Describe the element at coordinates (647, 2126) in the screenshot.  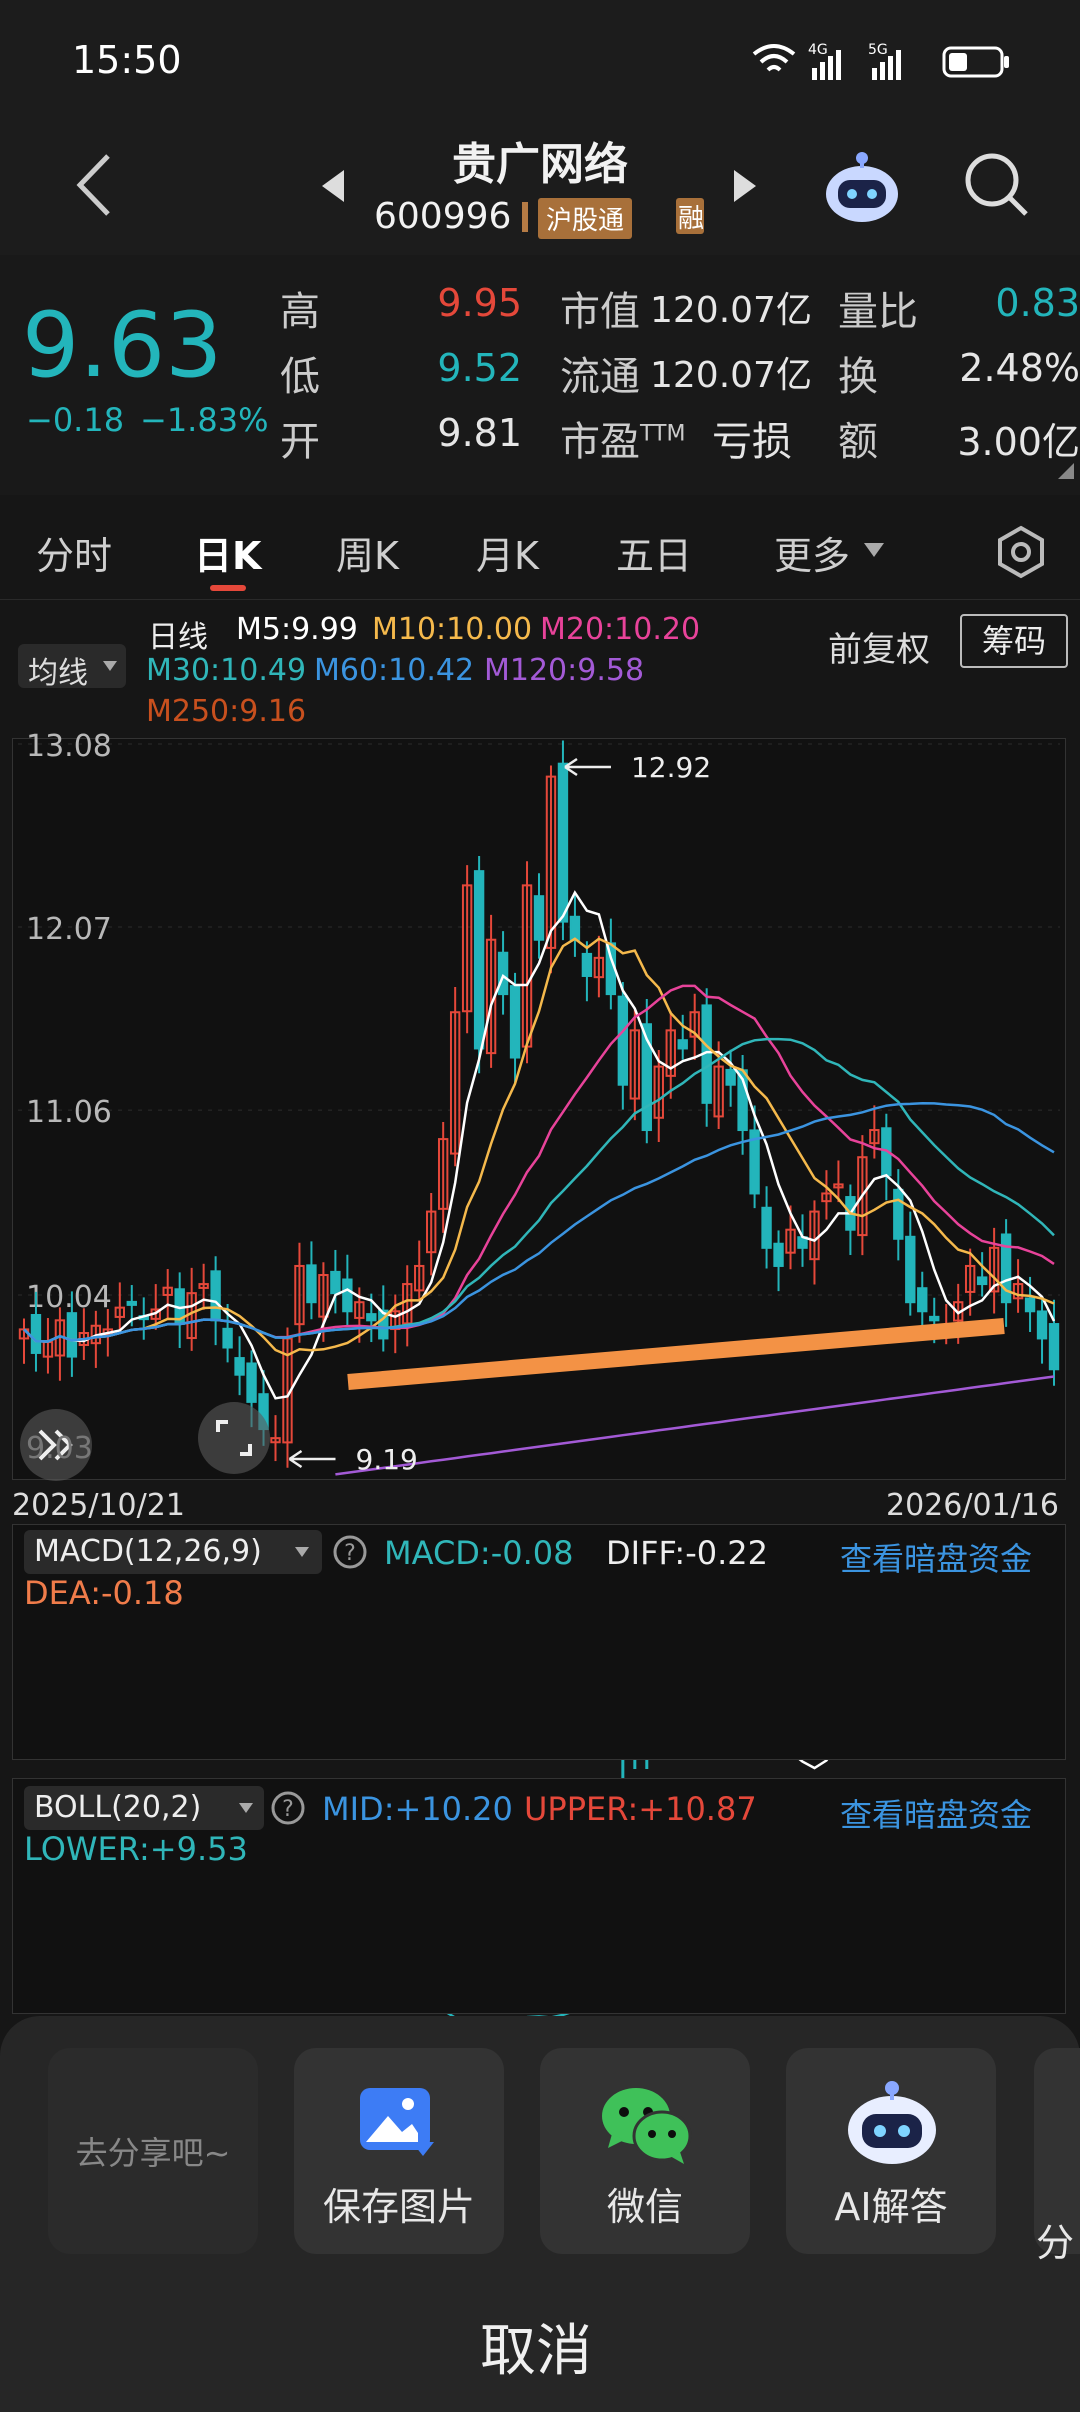
I see `wechat-icon` at that location.